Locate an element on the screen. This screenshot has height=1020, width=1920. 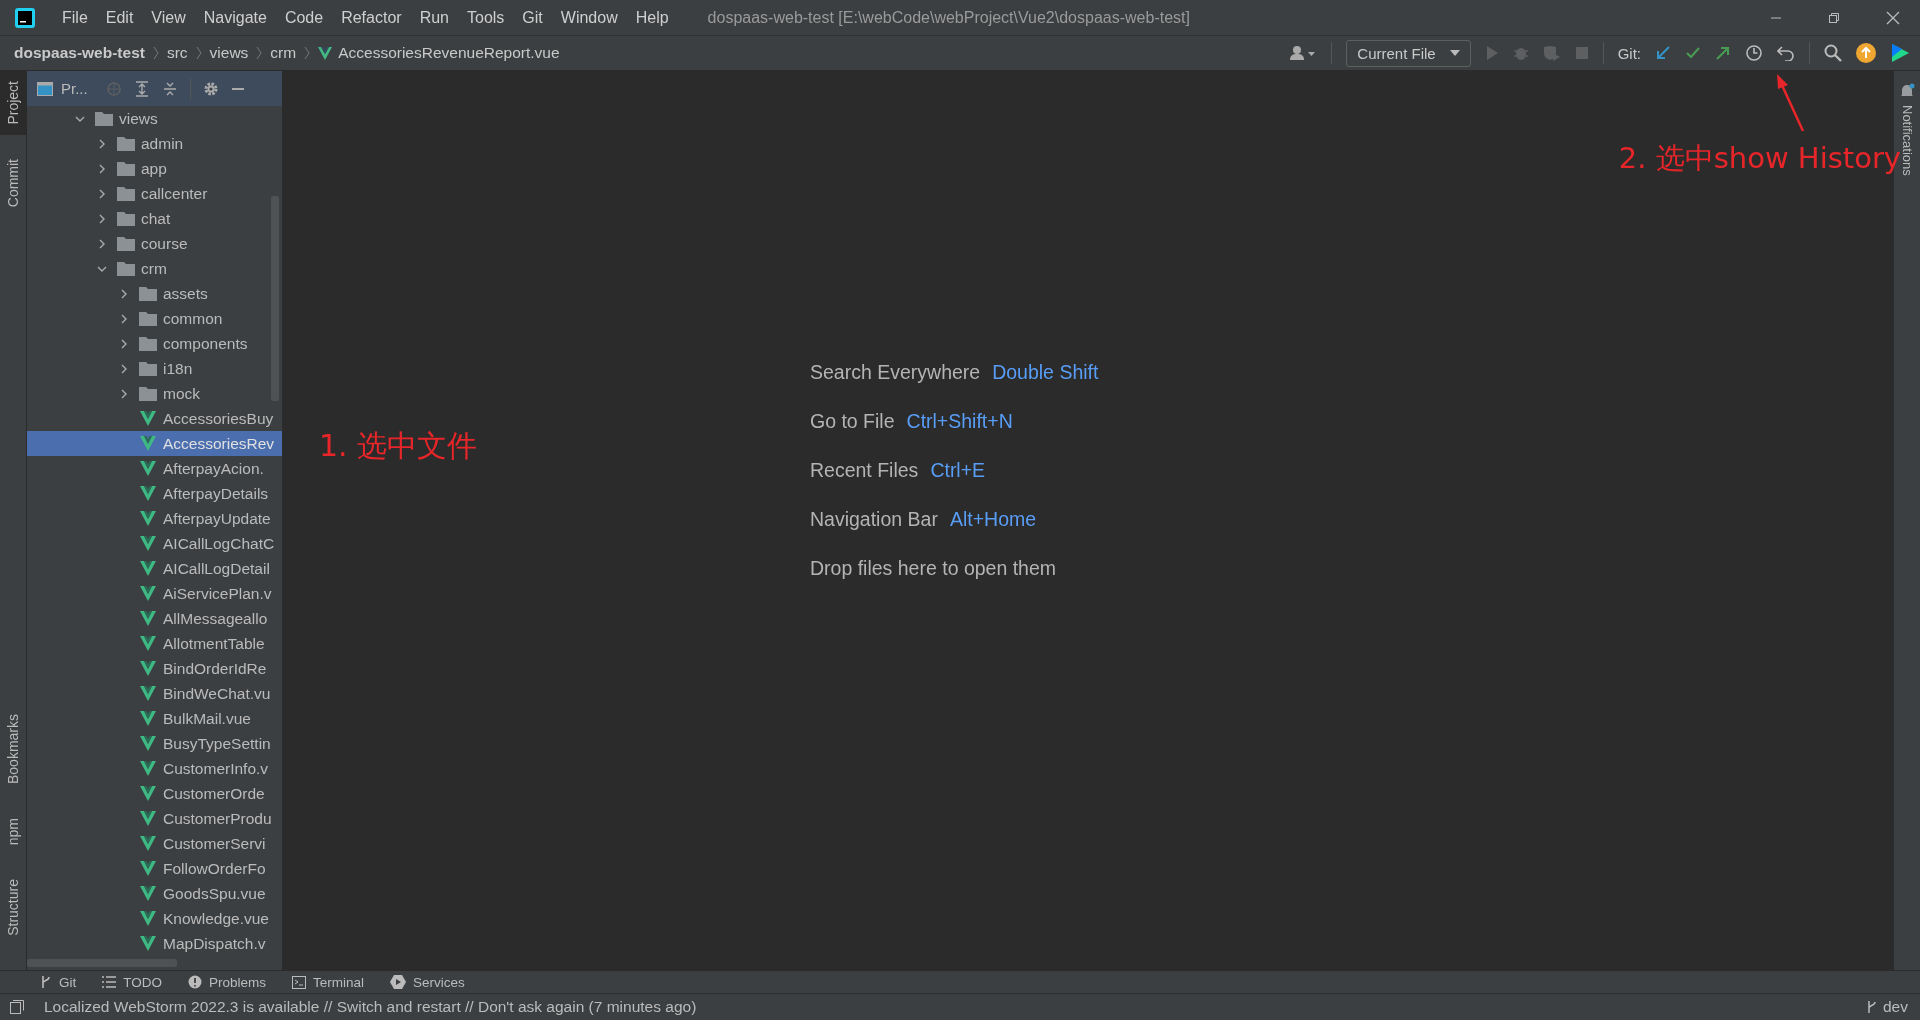
settings-icon is located at coordinates (210, 88).